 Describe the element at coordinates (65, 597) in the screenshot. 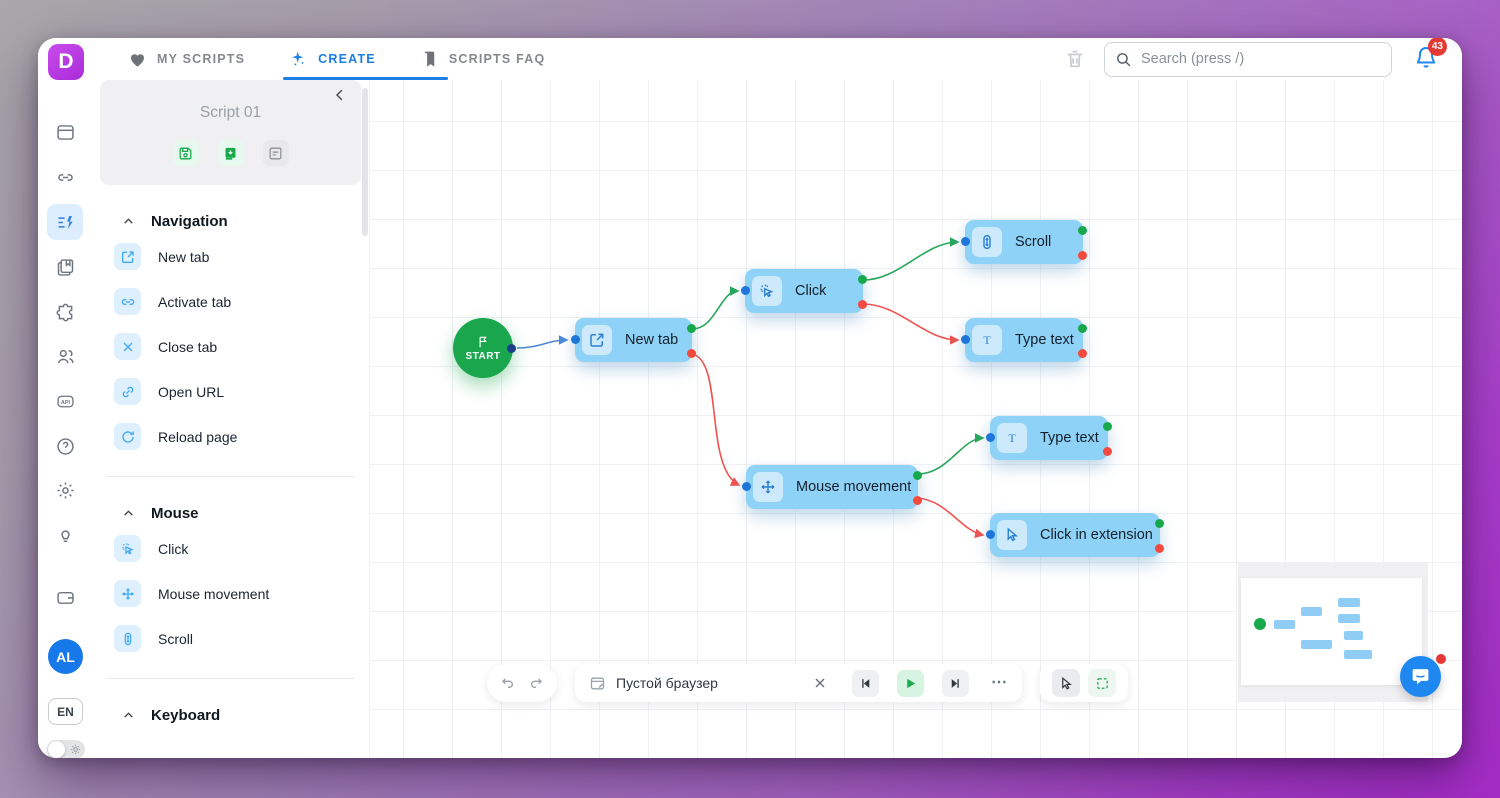

I see `wallet-icon` at that location.